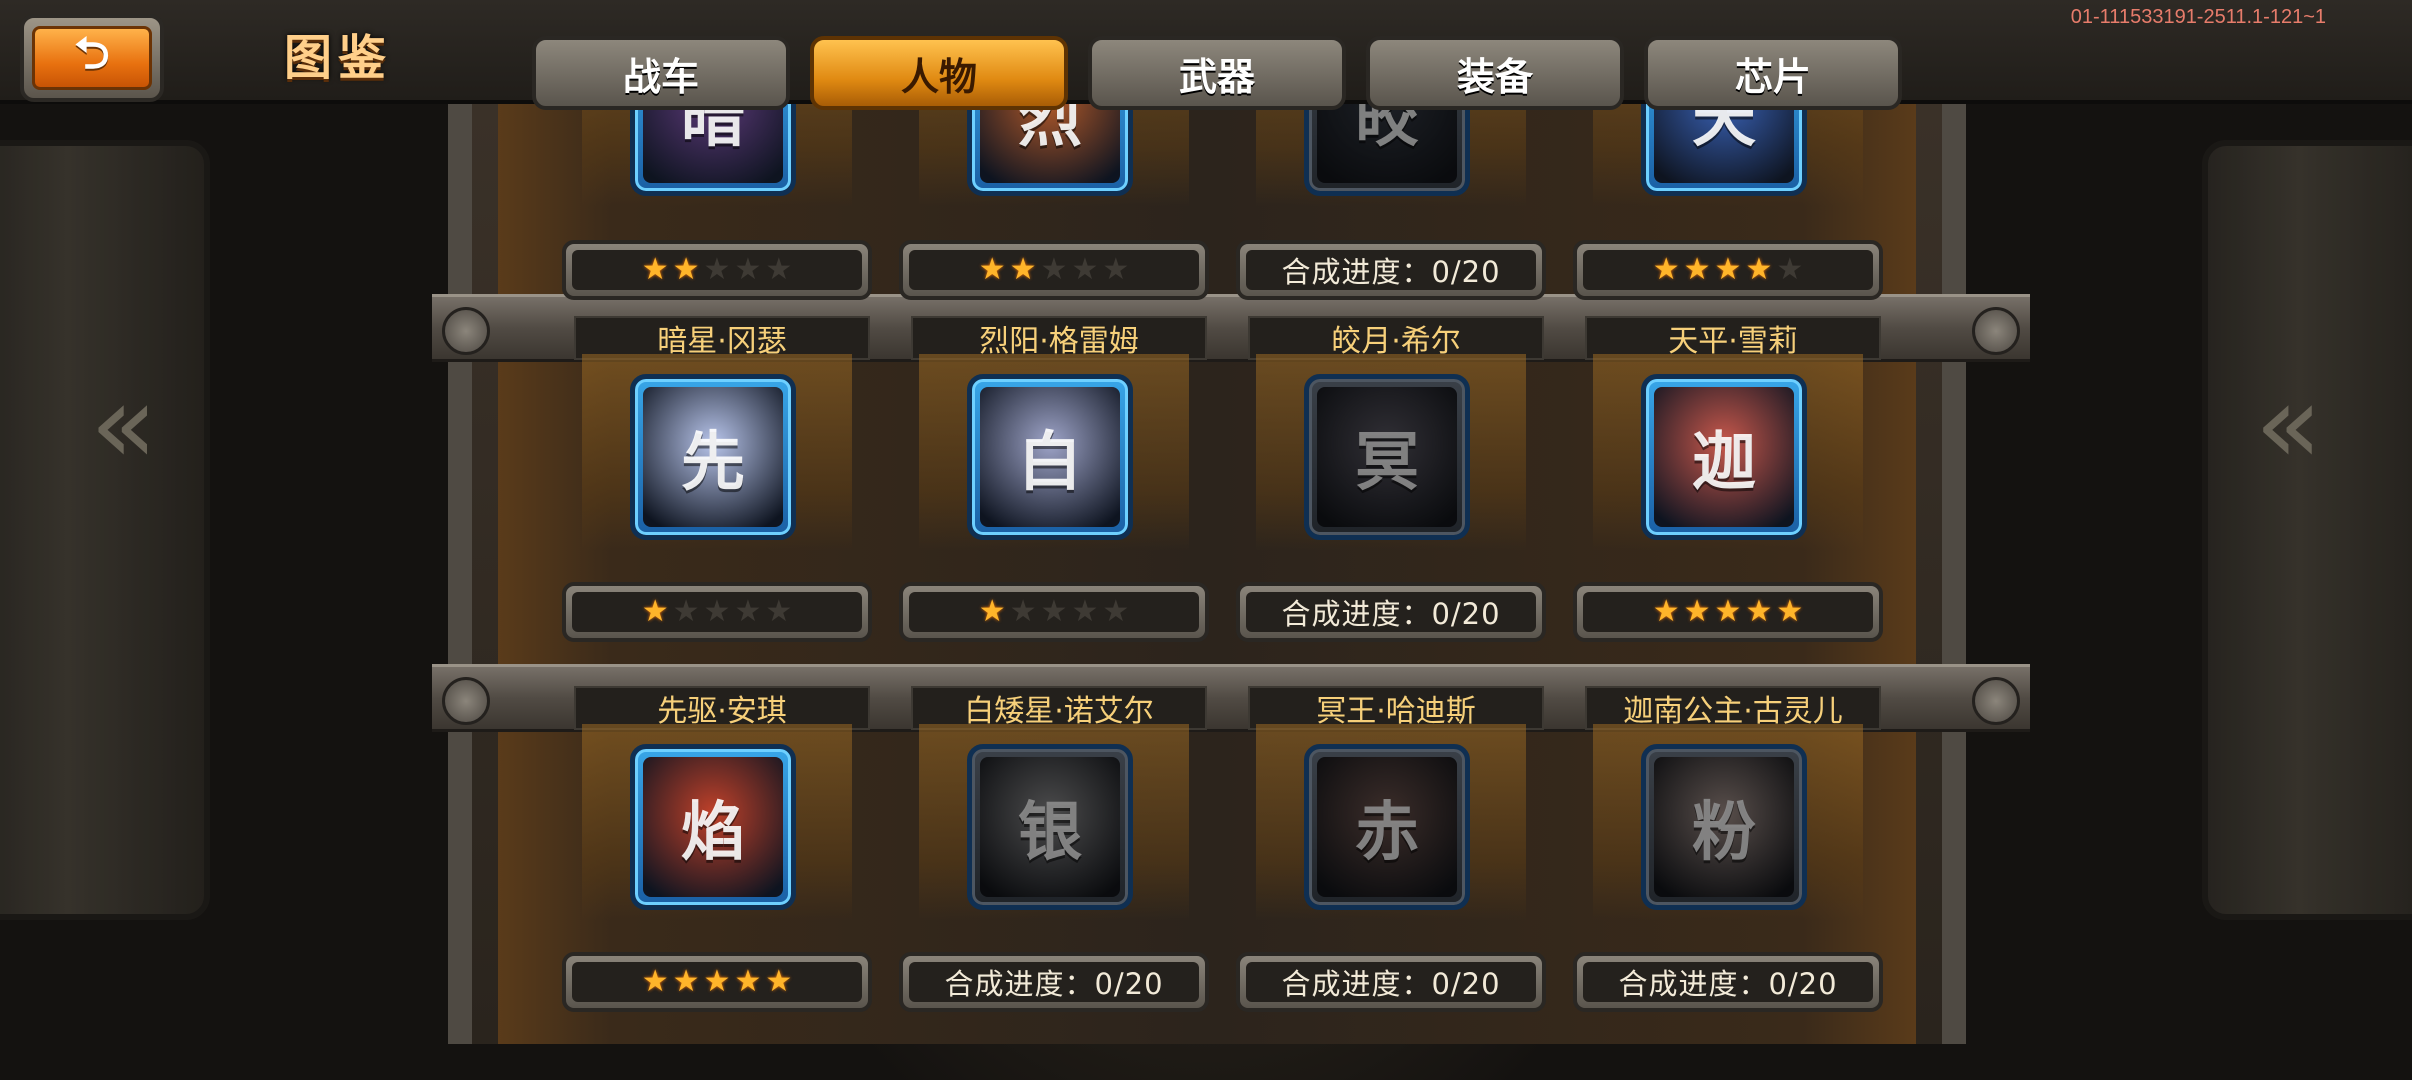  I want to click on character-portrait: 粉, so click(1724, 827).